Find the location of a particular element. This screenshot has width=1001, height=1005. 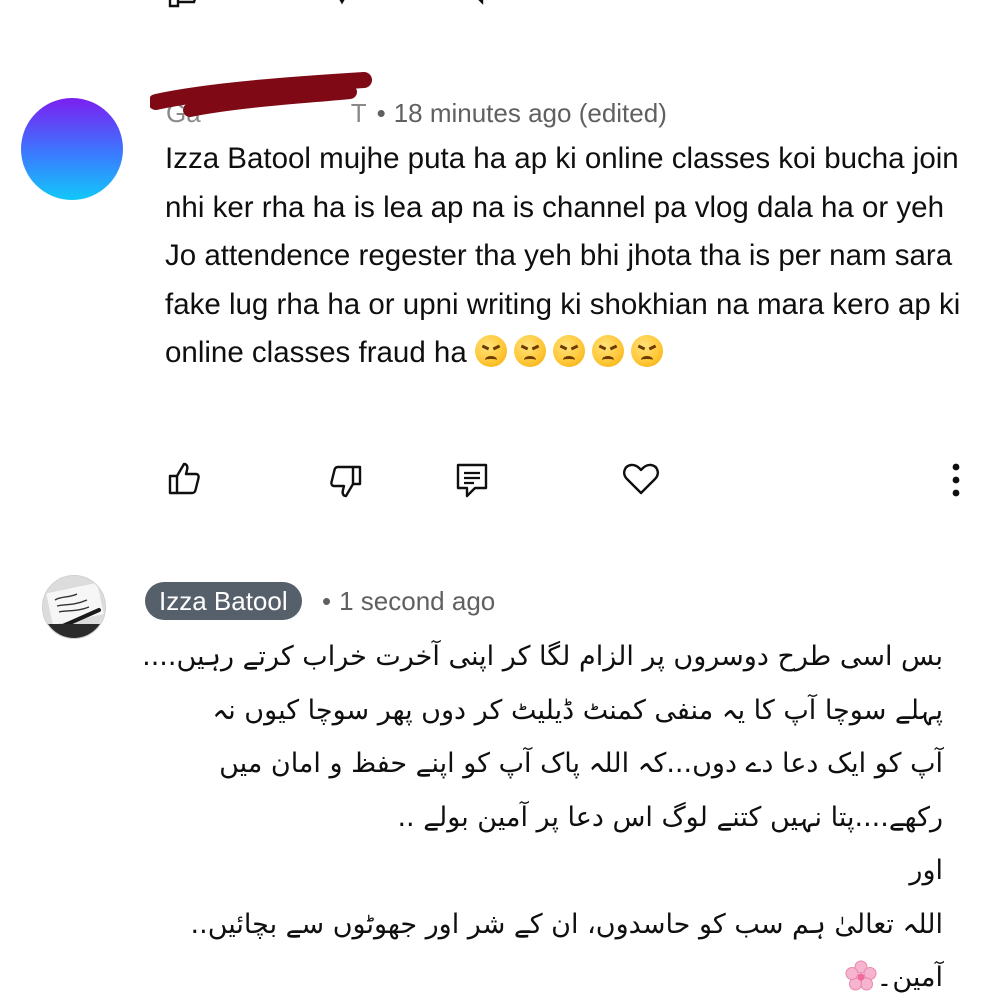

handwriting-avatar-image is located at coordinates (74, 607).